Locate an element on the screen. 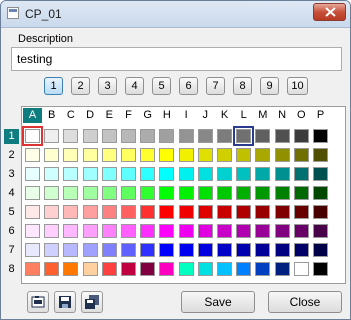 Image resolution: width=351 pixels, height=320 pixels. column-header-n: N is located at coordinates (282, 115).